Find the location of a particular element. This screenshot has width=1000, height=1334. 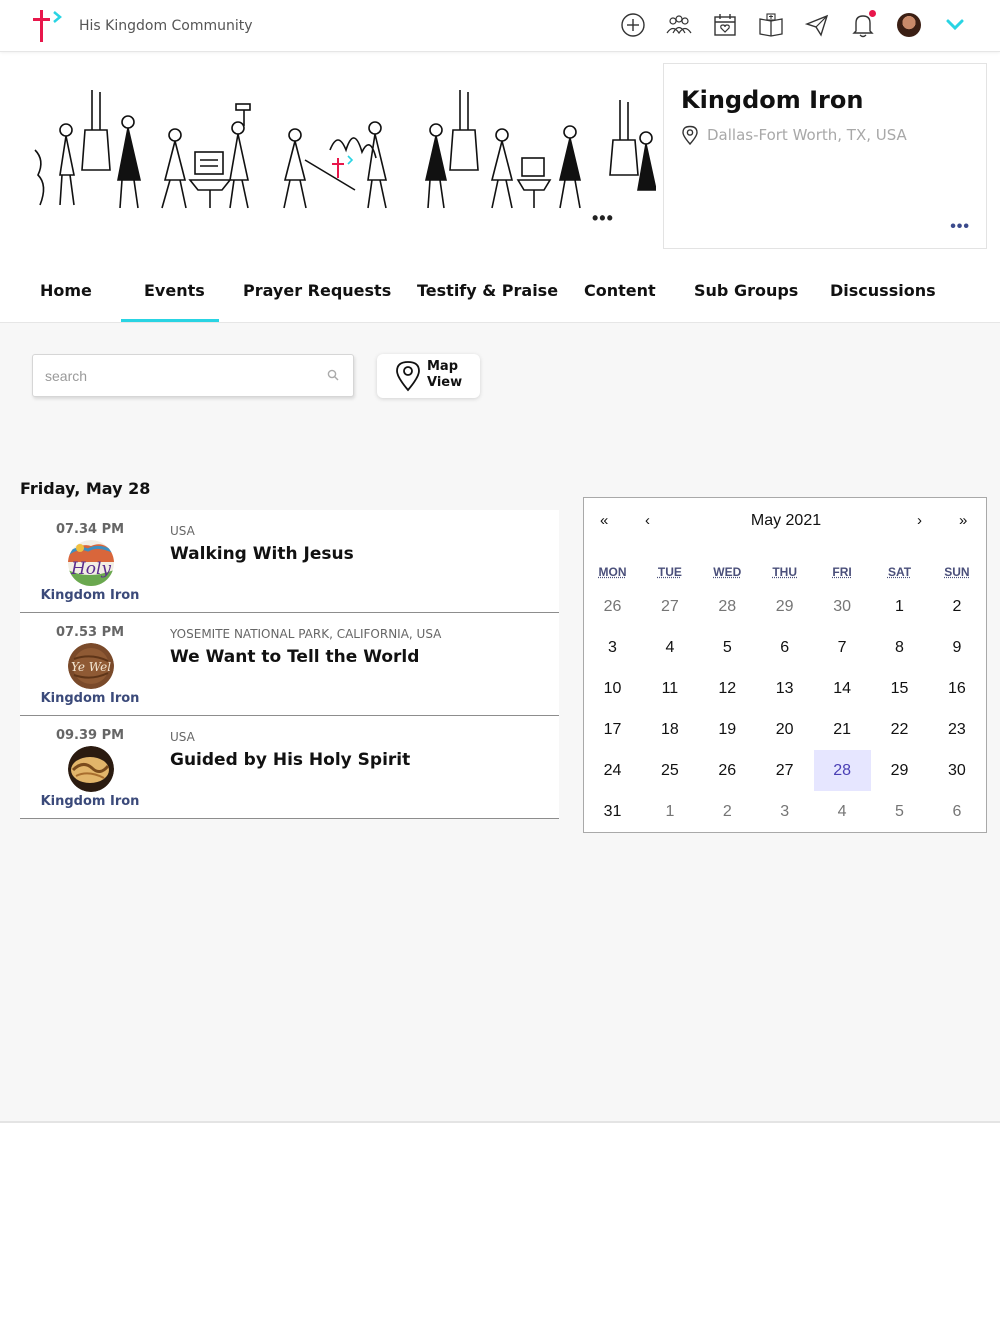

avatar-image is located at coordinates (909, 25).